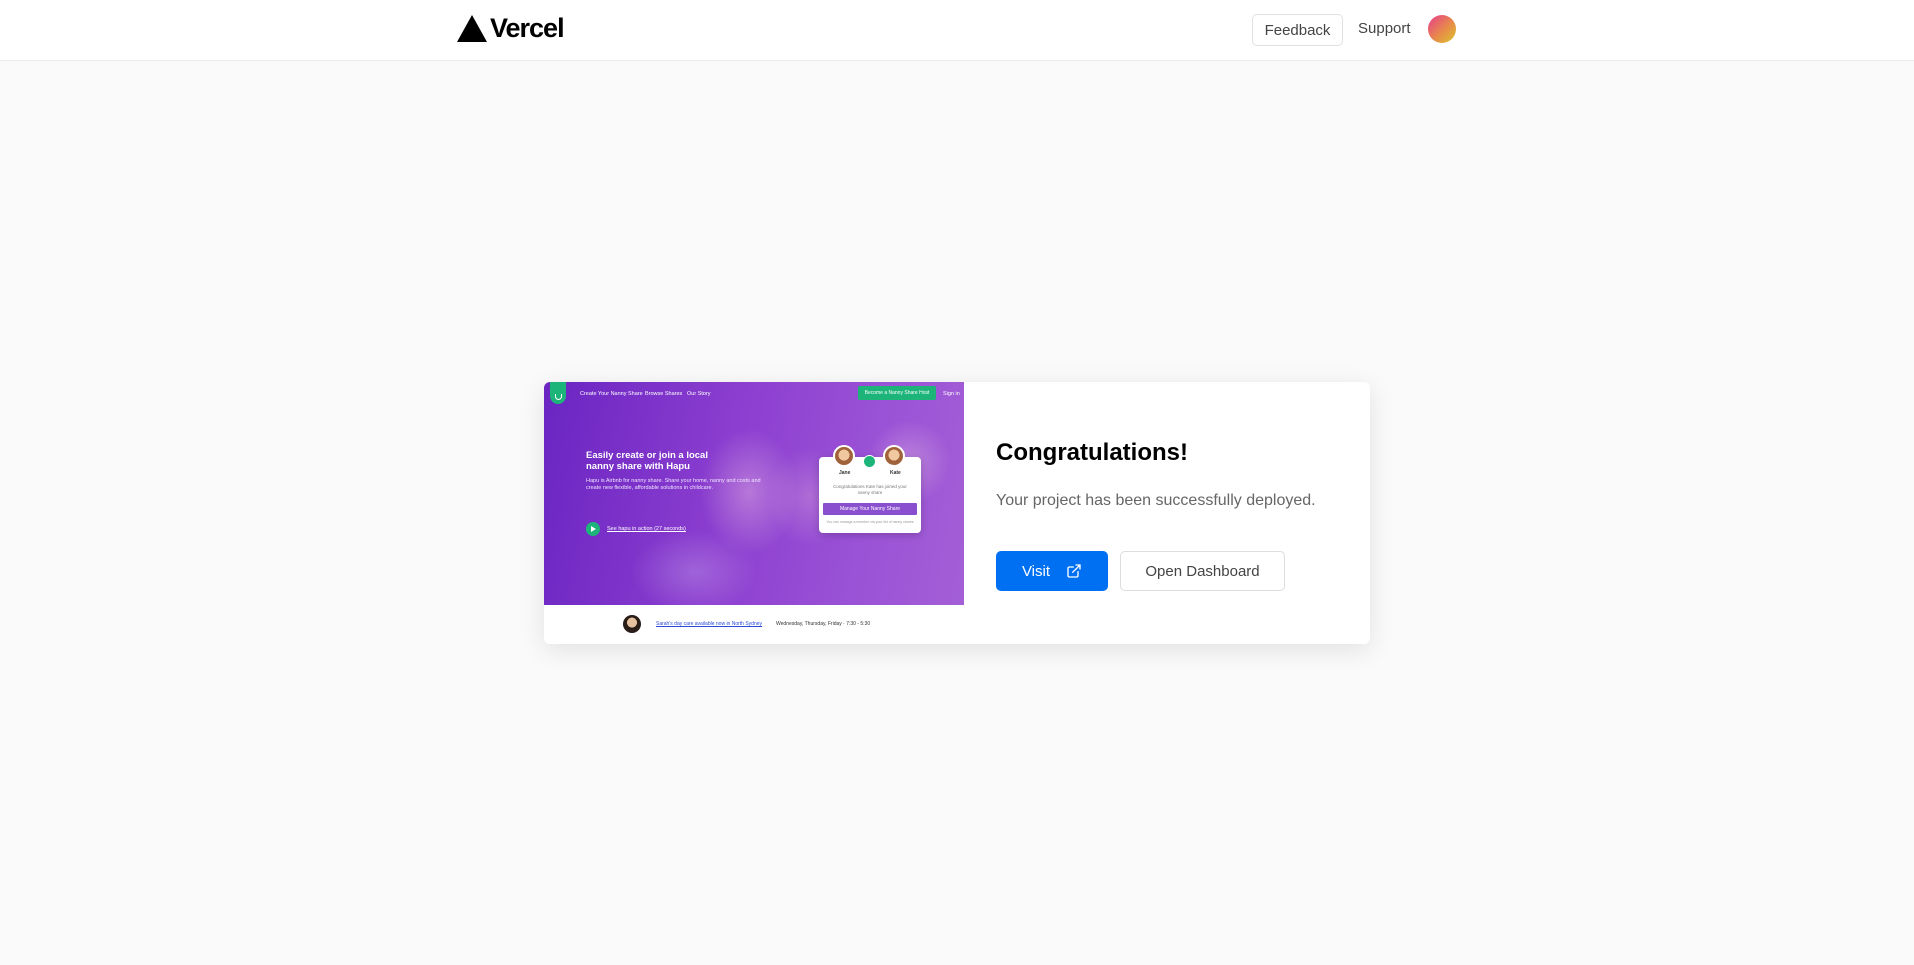 This screenshot has height=965, width=1914. What do you see at coordinates (1297, 30) in the screenshot?
I see `feedback-button: Feedback` at bounding box center [1297, 30].